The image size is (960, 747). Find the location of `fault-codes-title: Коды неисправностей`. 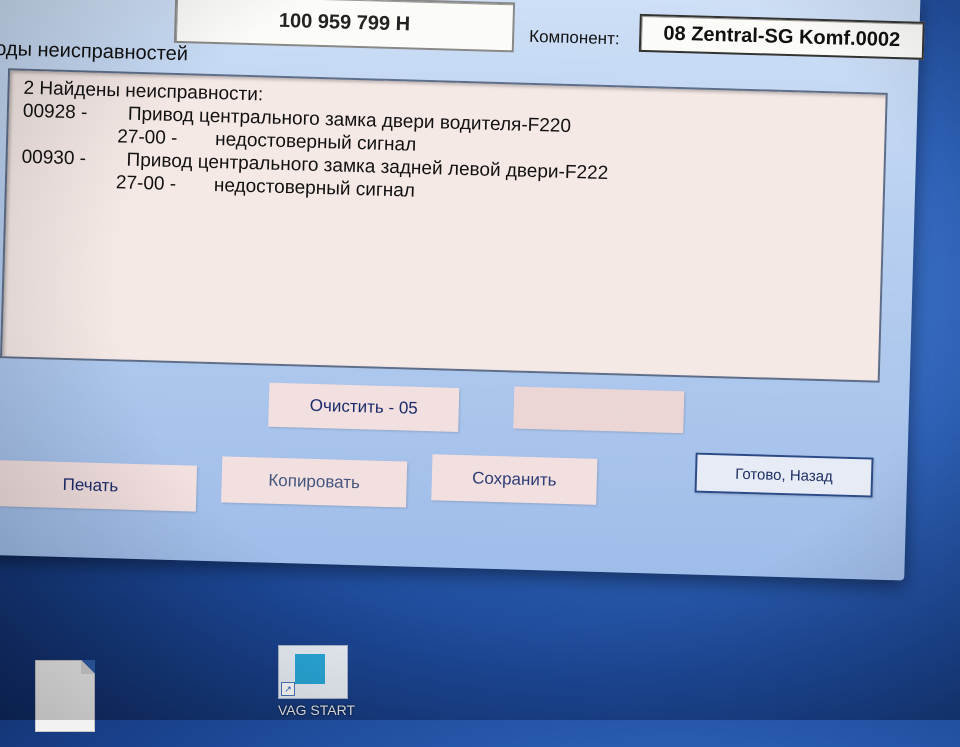

fault-codes-title: Коды неисправностей is located at coordinates (94, 51).